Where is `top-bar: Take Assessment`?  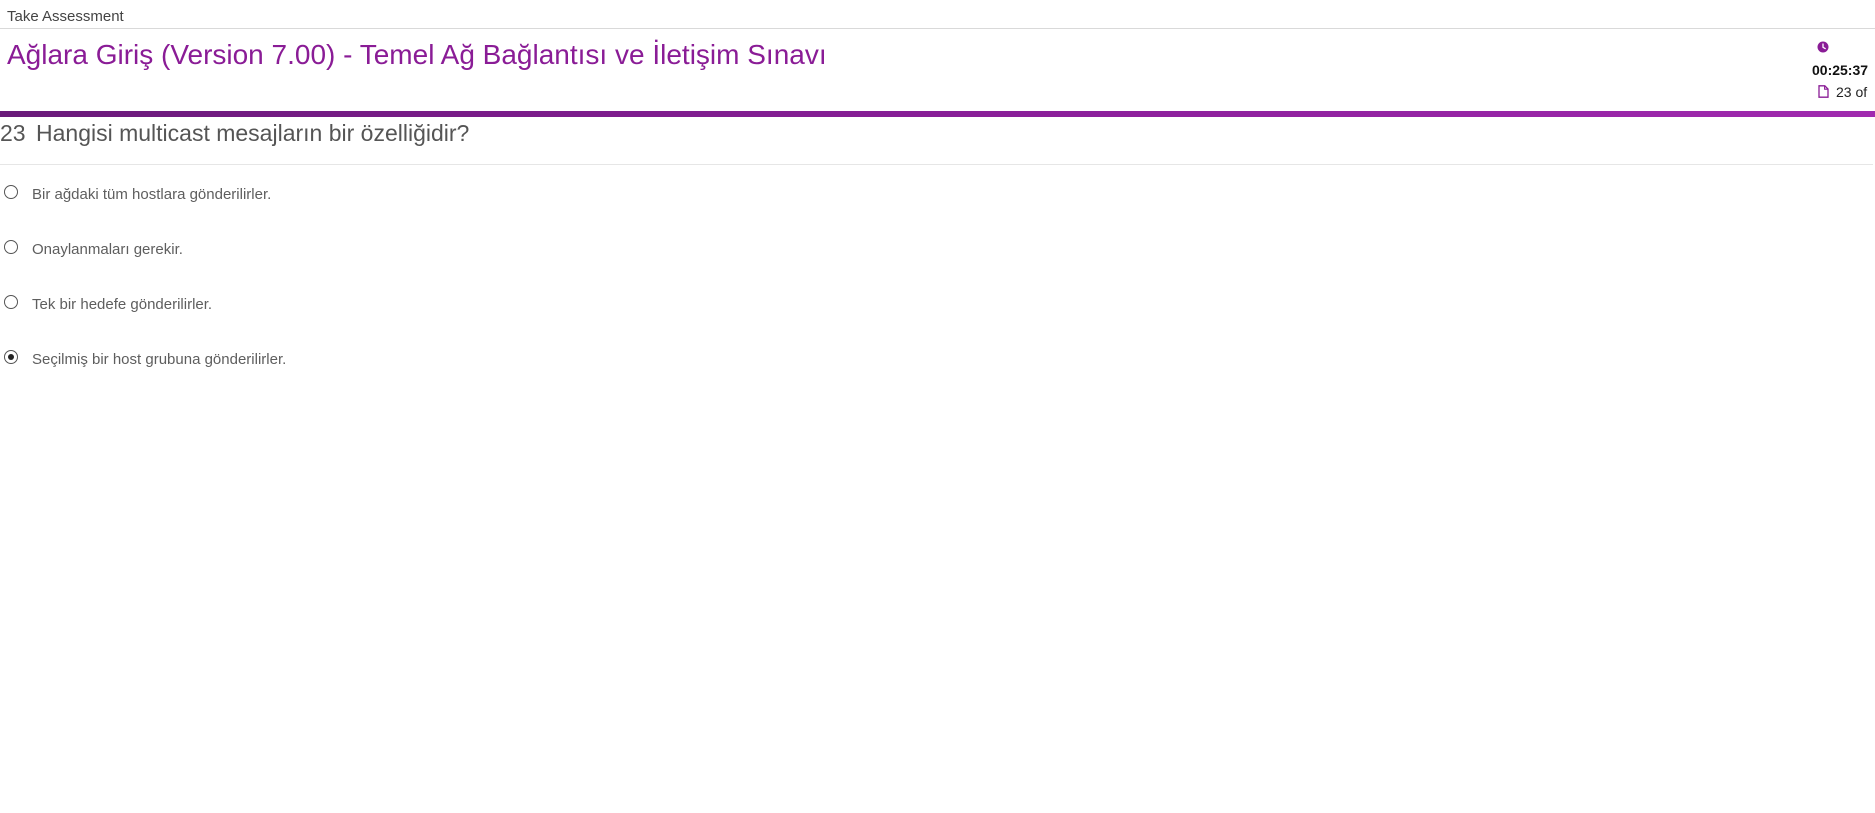 top-bar: Take Assessment is located at coordinates (937, 14).